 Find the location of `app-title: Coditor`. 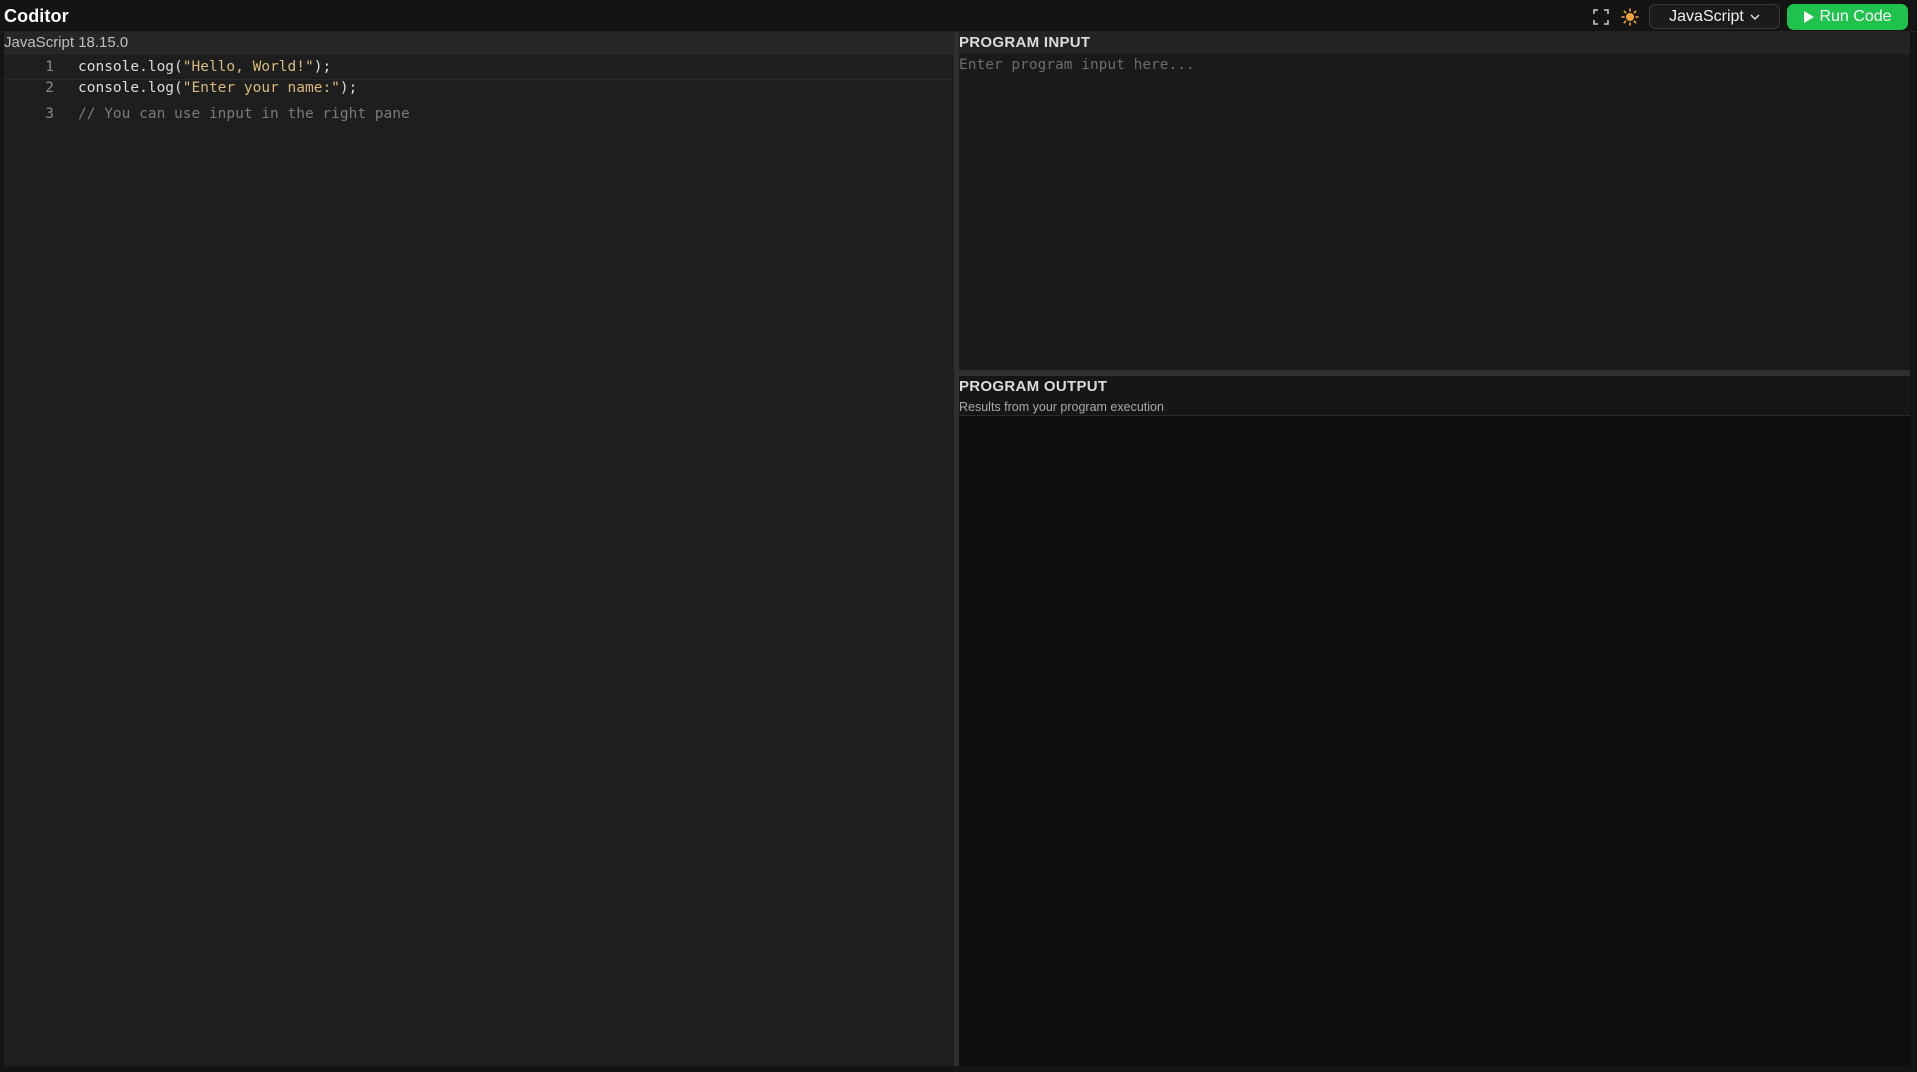

app-title: Coditor is located at coordinates (36, 16).